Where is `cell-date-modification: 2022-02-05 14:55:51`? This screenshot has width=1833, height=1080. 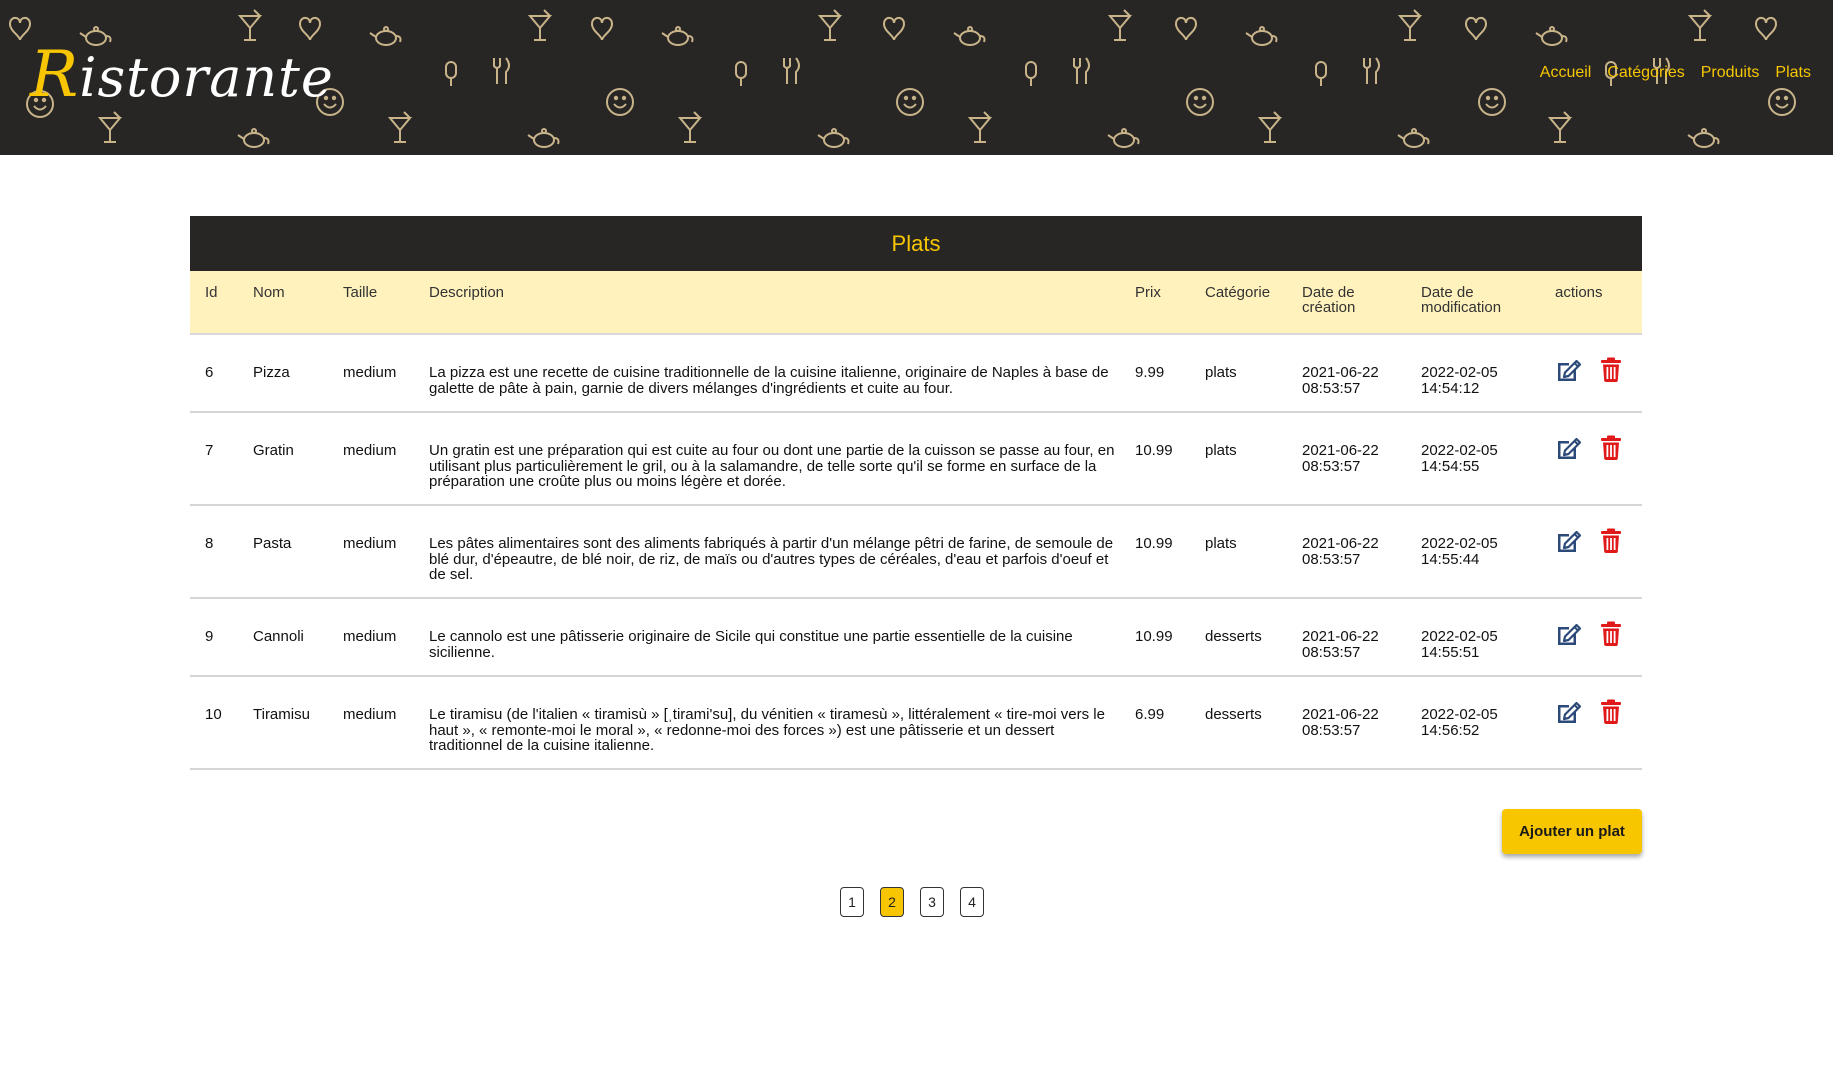 cell-date-modification: 2022-02-05 14:55:51 is located at coordinates (1488, 629).